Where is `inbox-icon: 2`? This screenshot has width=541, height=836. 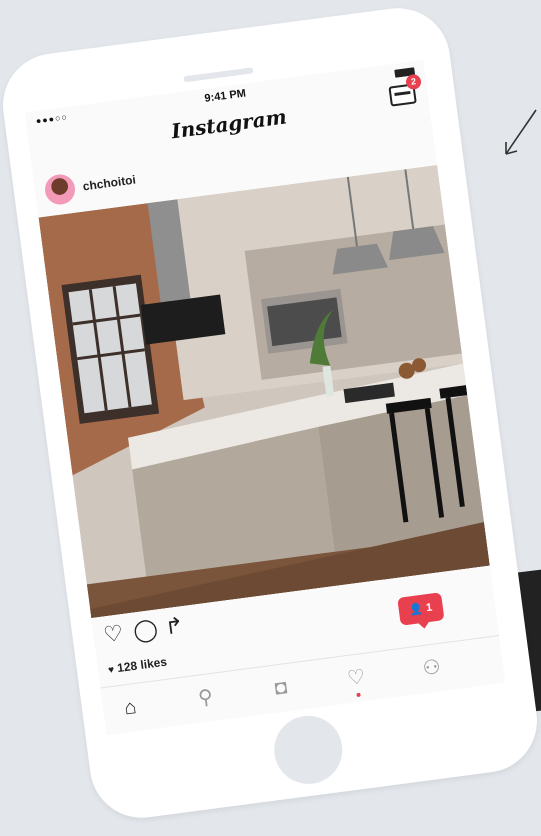 inbox-icon: 2 is located at coordinates (405, 90).